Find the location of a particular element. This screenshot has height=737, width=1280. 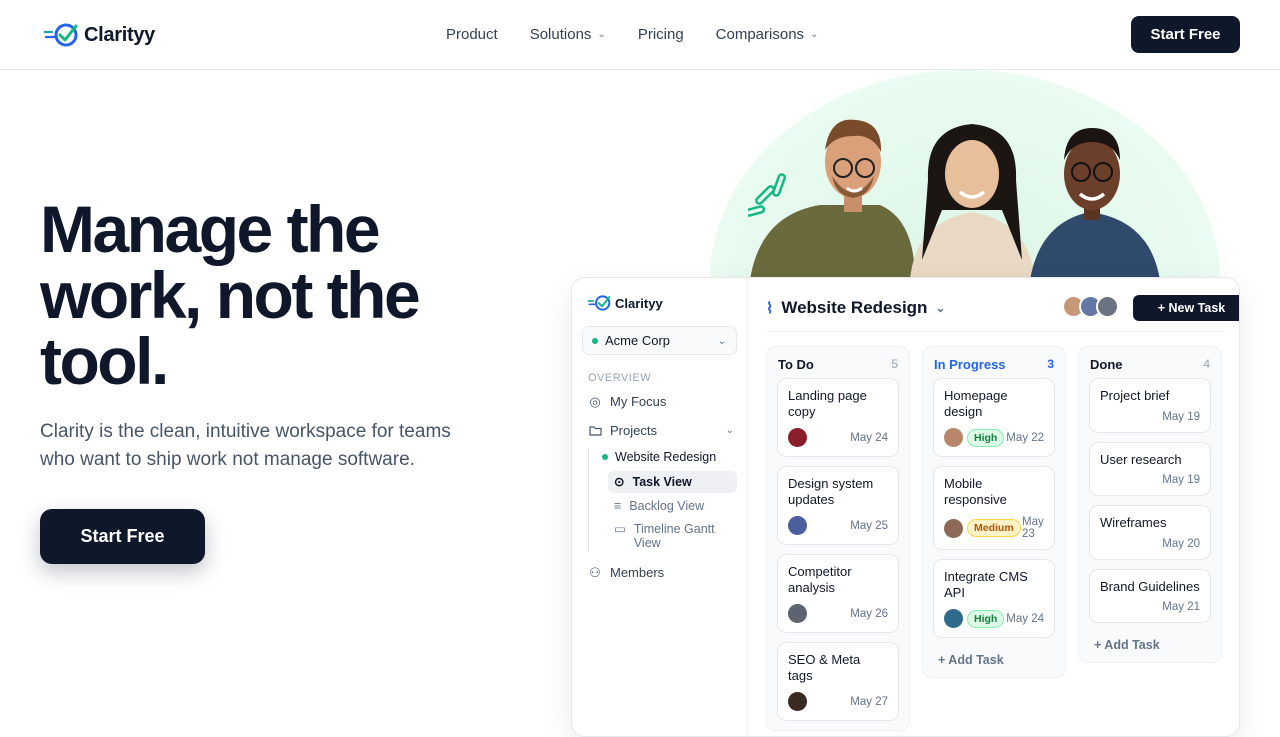

folder-icon is located at coordinates (595, 431).